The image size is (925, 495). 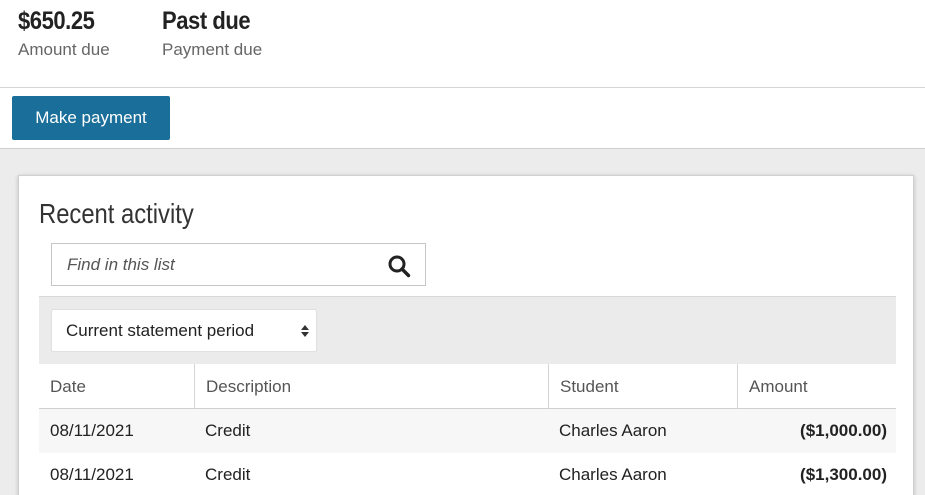 What do you see at coordinates (160, 330) in the screenshot?
I see `statement-period-selected: Current statement period` at bounding box center [160, 330].